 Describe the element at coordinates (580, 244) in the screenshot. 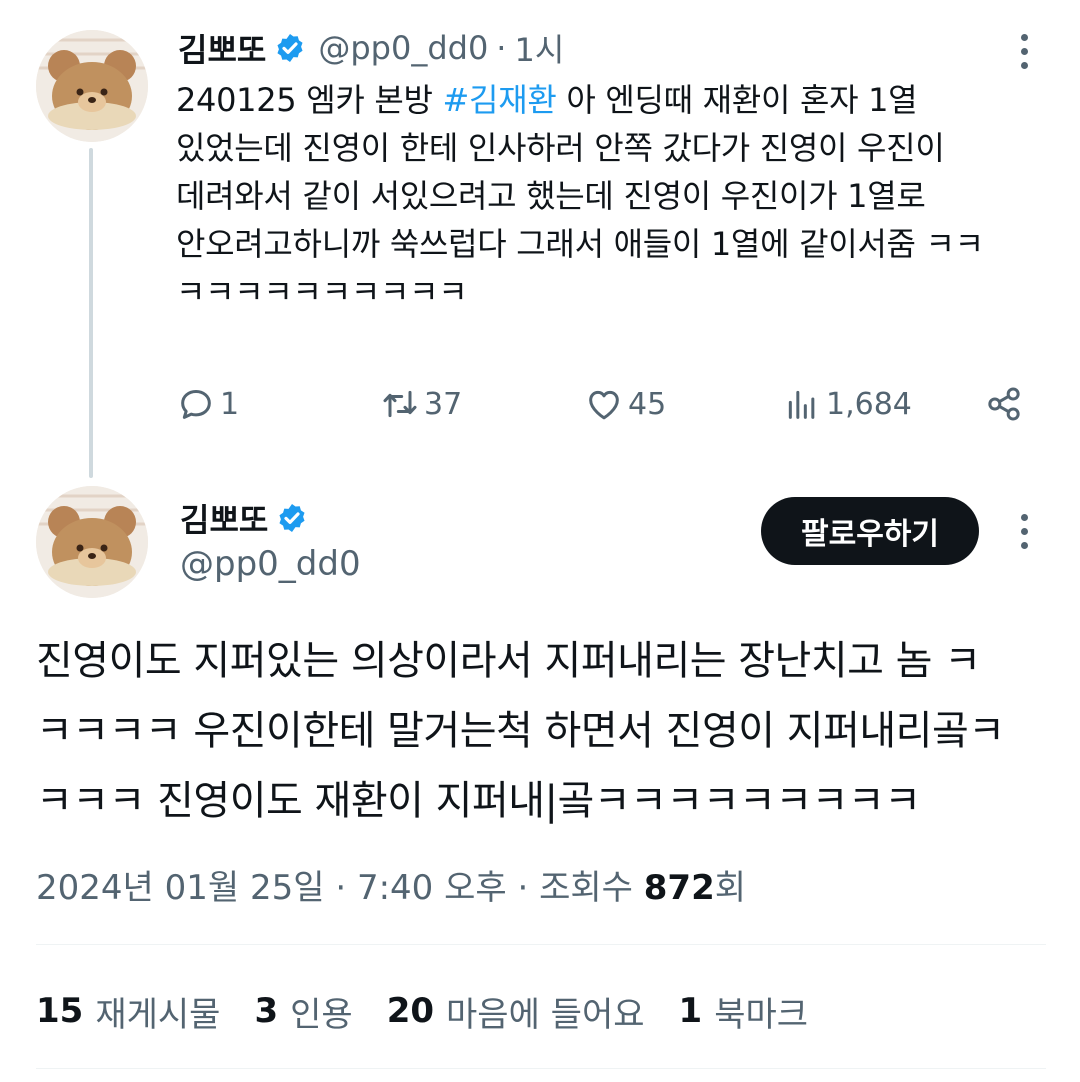

I see `tweet-text-line: 안오려고하니까 쑥쓰럽다 그래서 애들이 1열에 같이서줌 ㅋㅋ` at that location.